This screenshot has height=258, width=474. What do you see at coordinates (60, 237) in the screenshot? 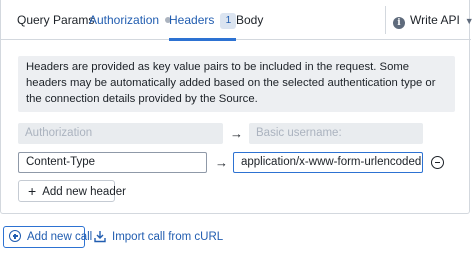
I see `add-new-call-label: Add new call` at bounding box center [60, 237].